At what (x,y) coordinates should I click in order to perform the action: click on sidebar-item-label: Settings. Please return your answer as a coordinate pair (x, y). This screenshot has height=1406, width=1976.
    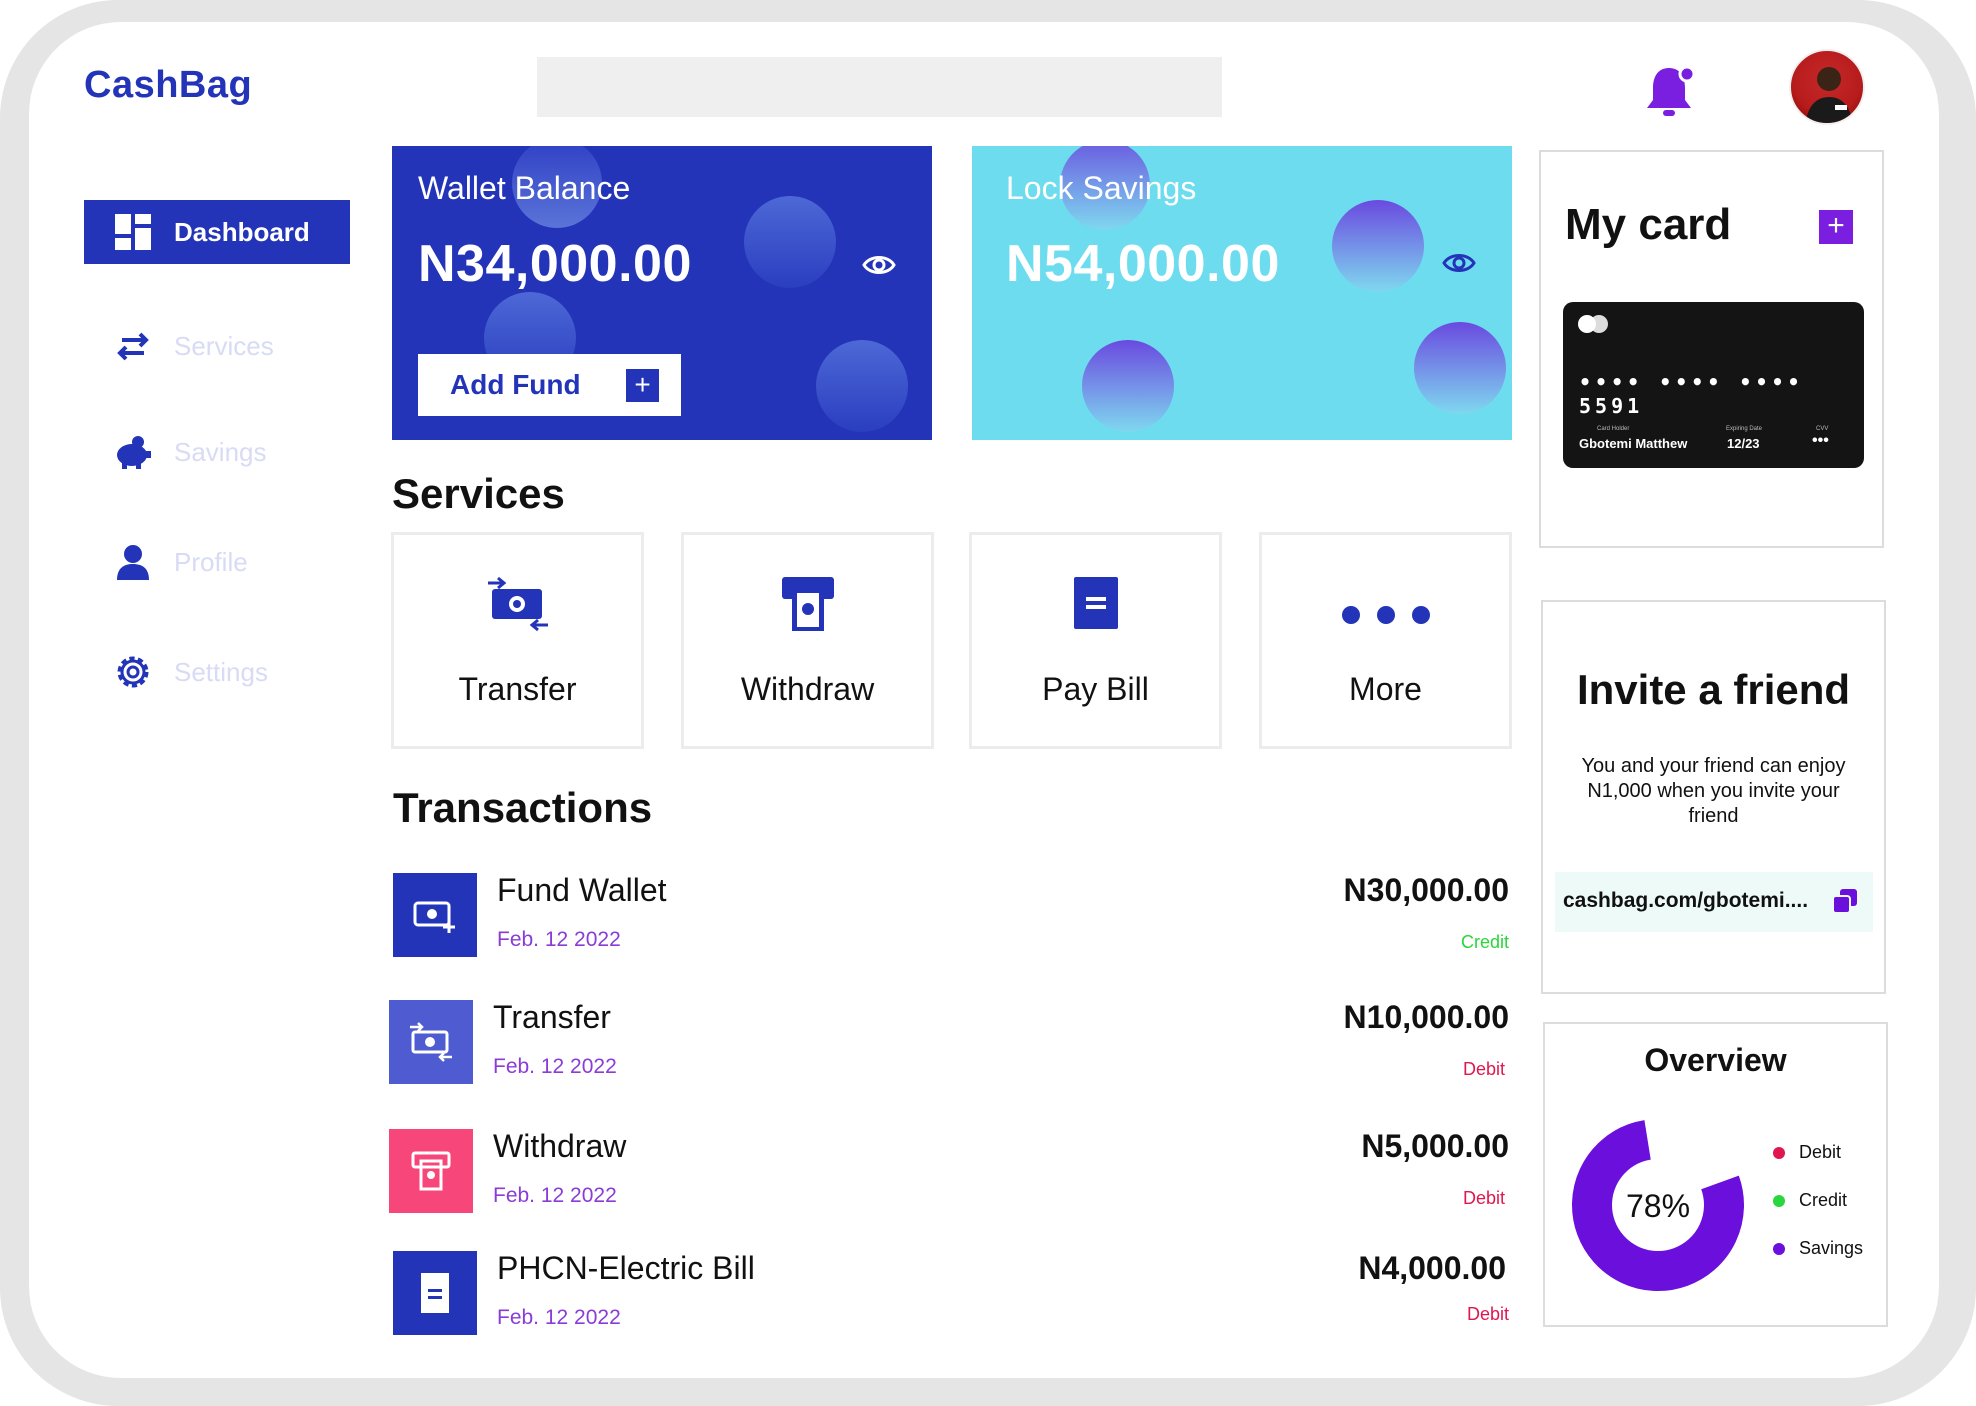
    Looking at the image, I should click on (221, 671).